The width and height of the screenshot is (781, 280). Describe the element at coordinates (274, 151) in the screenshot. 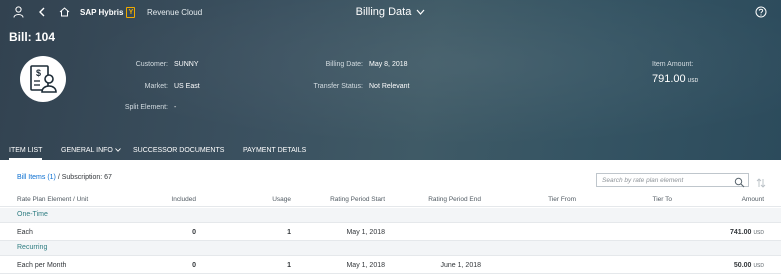

I see `tab-payment-details: PAYMENT DETAILS` at that location.